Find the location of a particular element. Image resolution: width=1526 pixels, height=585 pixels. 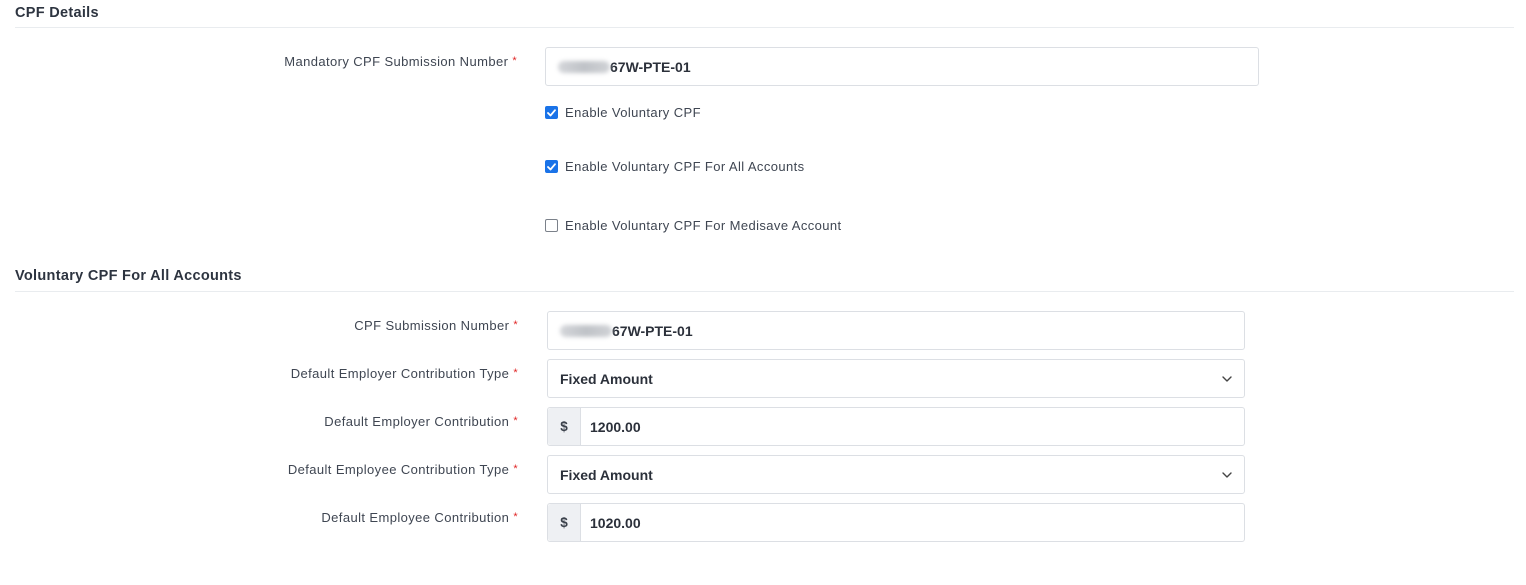

cpf-submission-value: 67W-PTE-01 is located at coordinates (652, 330).